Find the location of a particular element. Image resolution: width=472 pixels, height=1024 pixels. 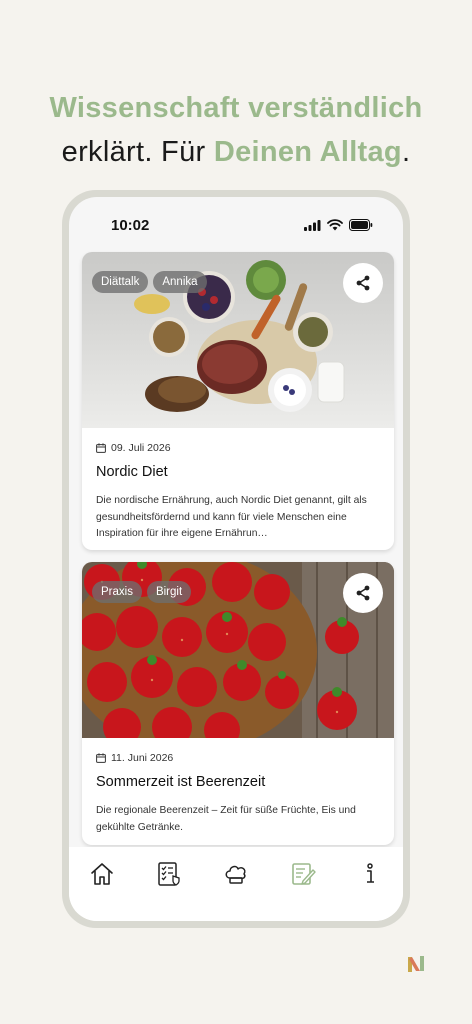

chef-hat-icon is located at coordinates (235, 874).